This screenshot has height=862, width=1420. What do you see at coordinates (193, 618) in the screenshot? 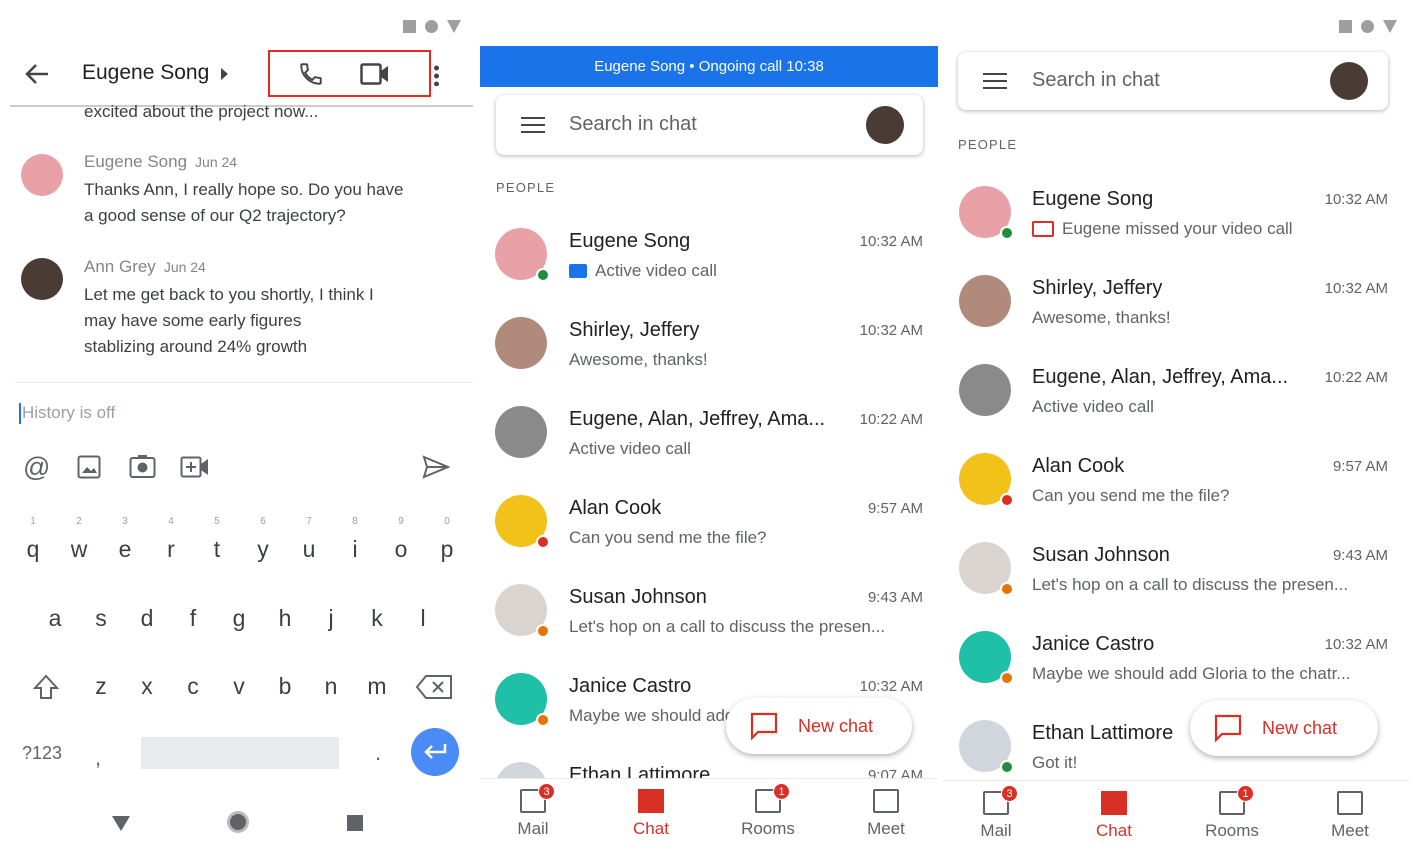
I see `key: f` at bounding box center [193, 618].